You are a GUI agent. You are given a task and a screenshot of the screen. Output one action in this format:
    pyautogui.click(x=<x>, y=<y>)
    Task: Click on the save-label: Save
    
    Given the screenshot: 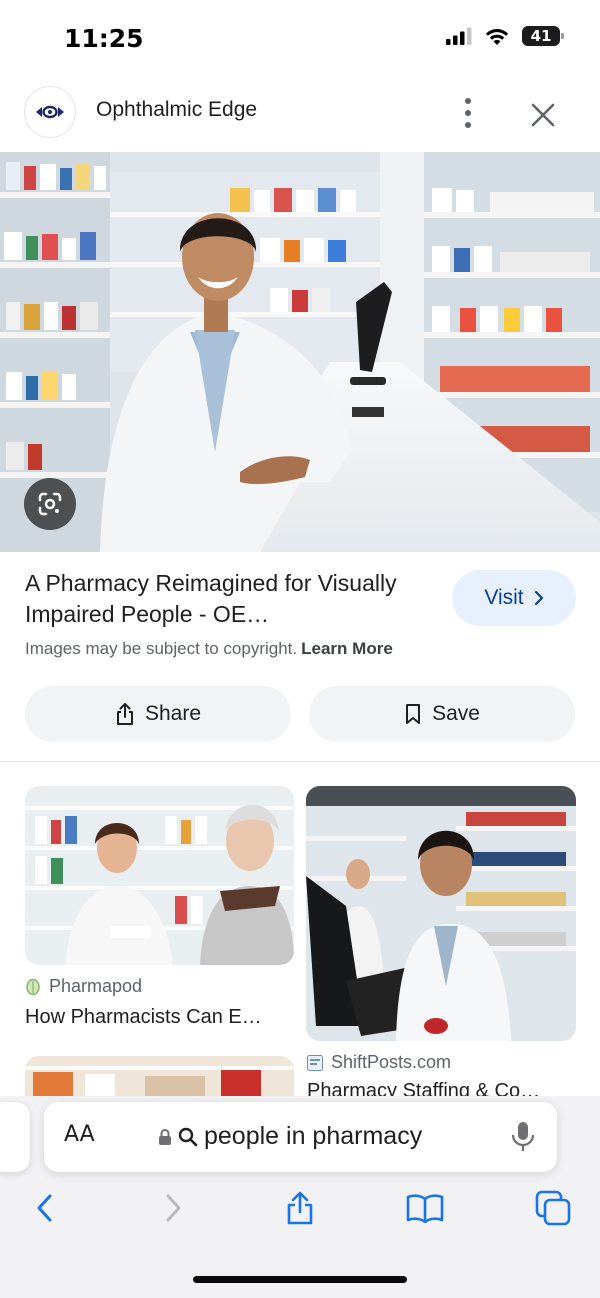 What is the action you would take?
    pyautogui.click(x=456, y=713)
    